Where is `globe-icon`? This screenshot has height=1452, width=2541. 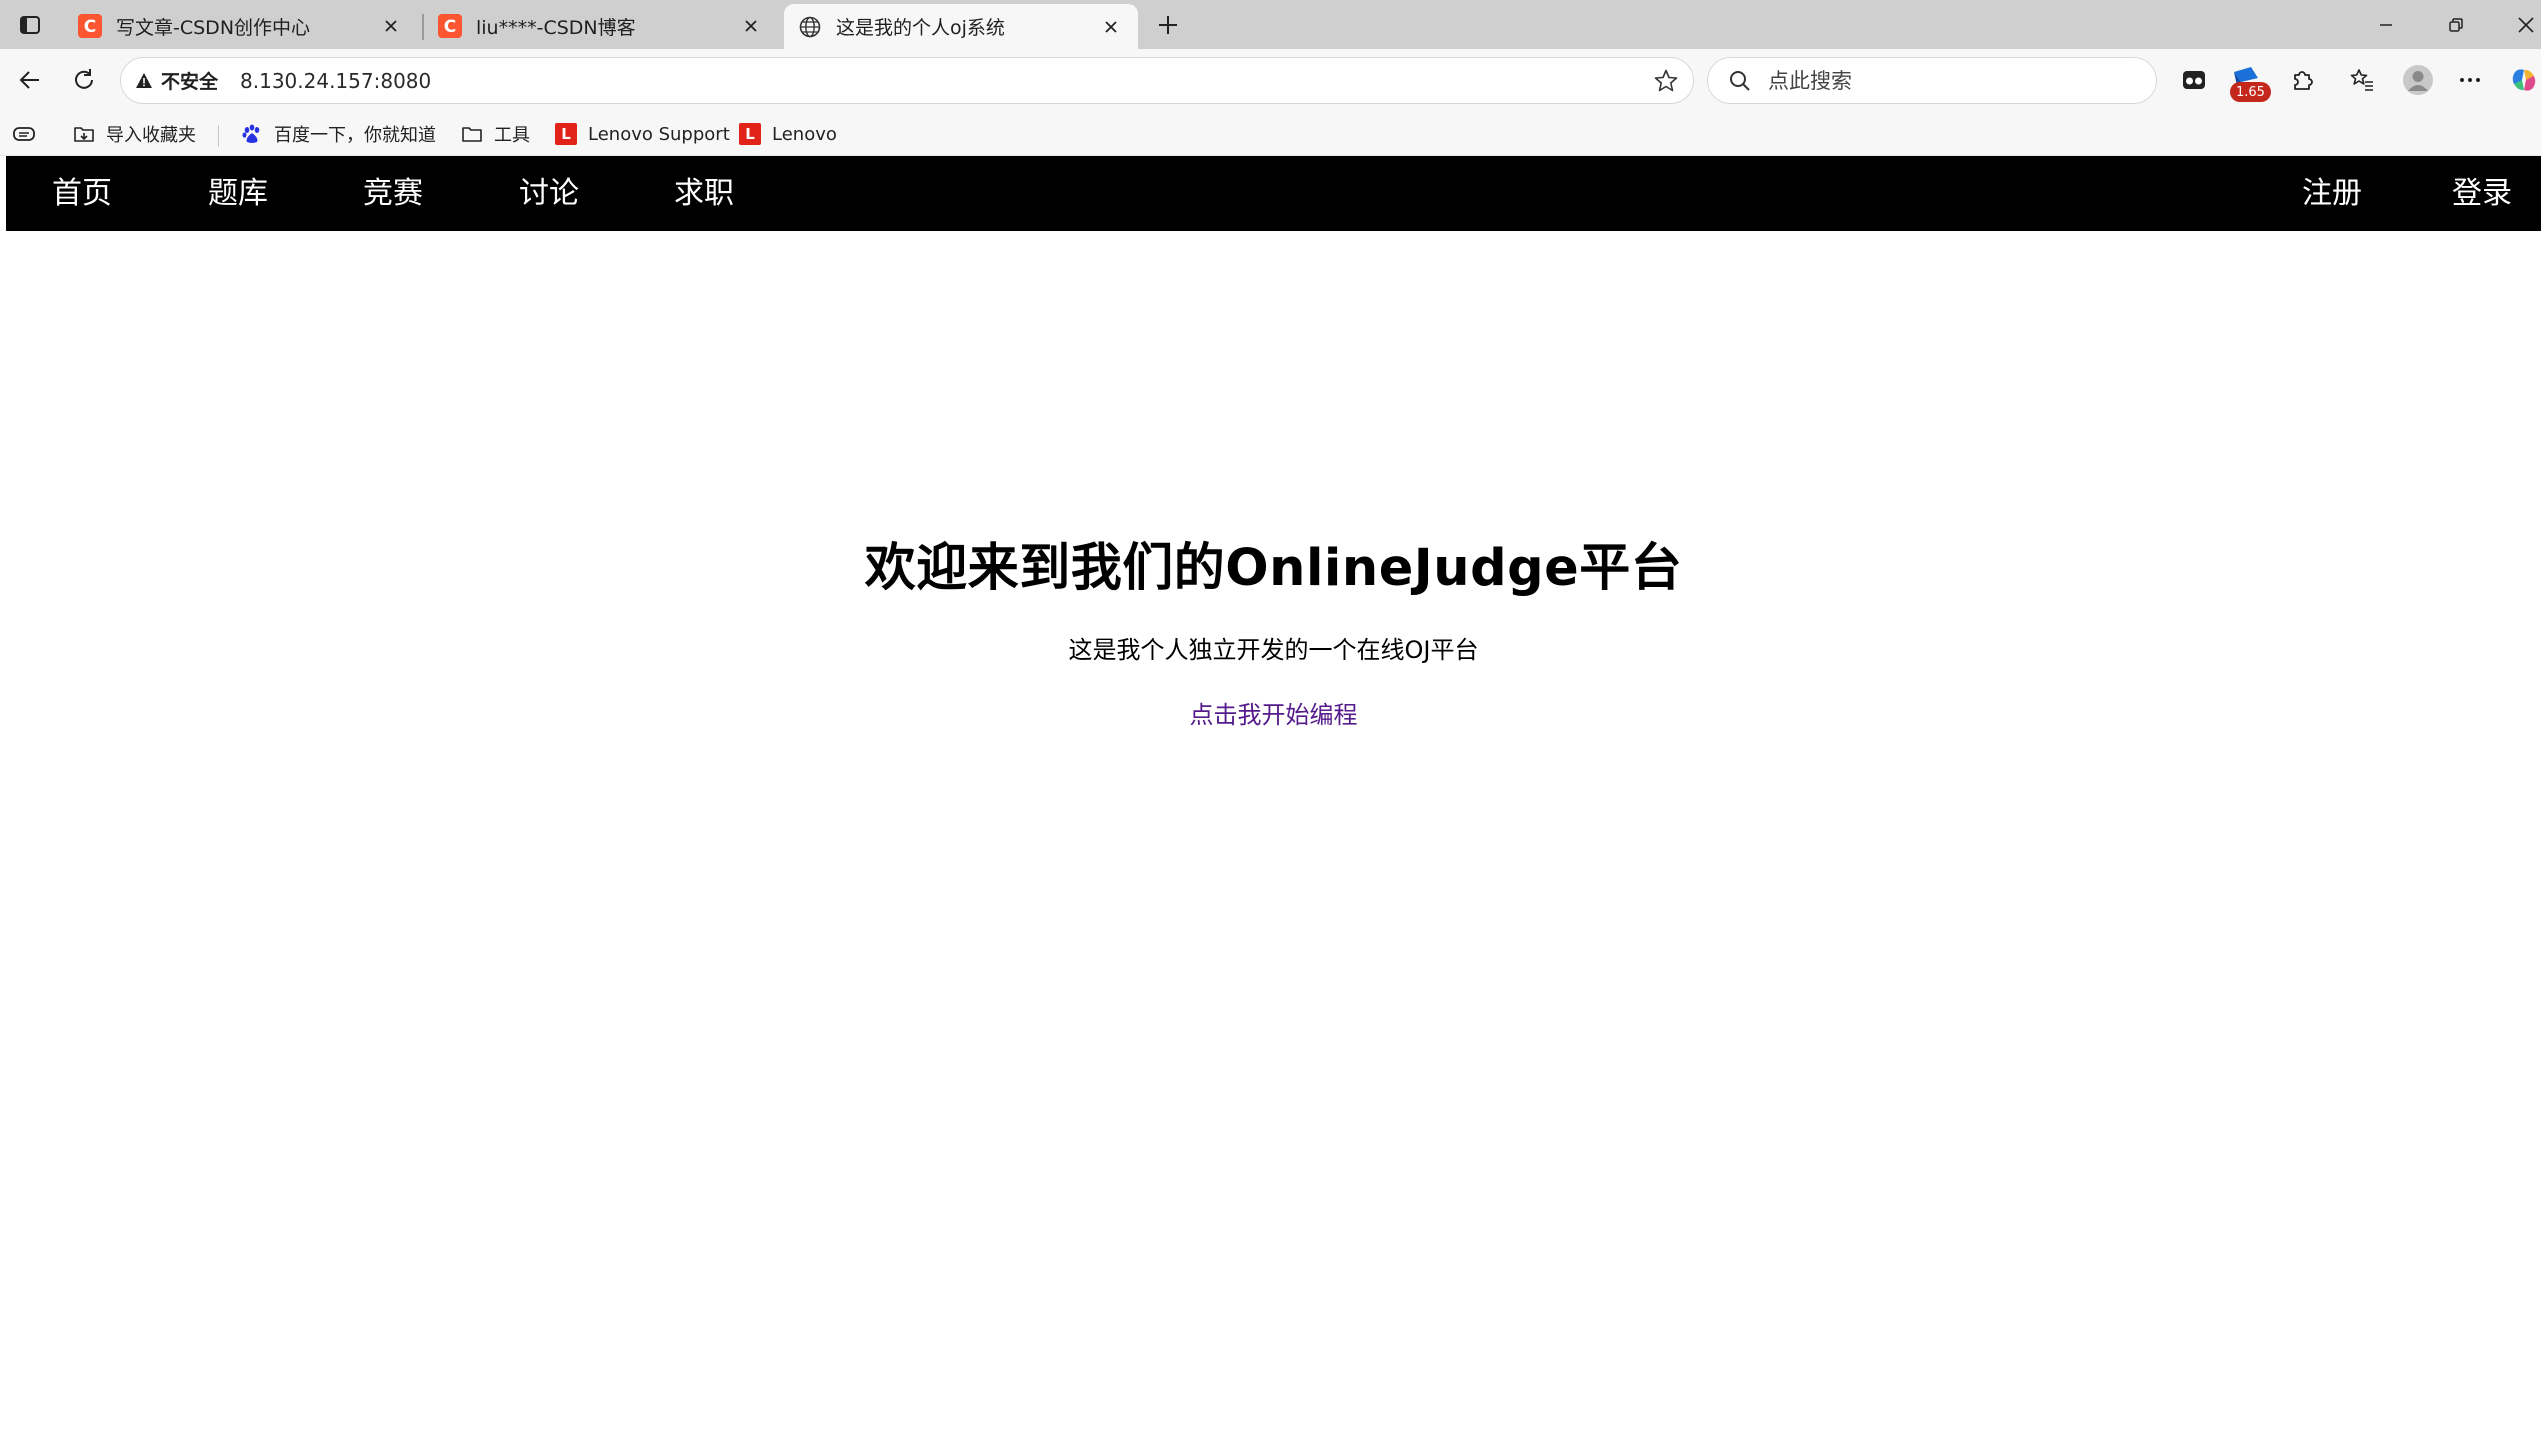
globe-icon is located at coordinates (810, 27).